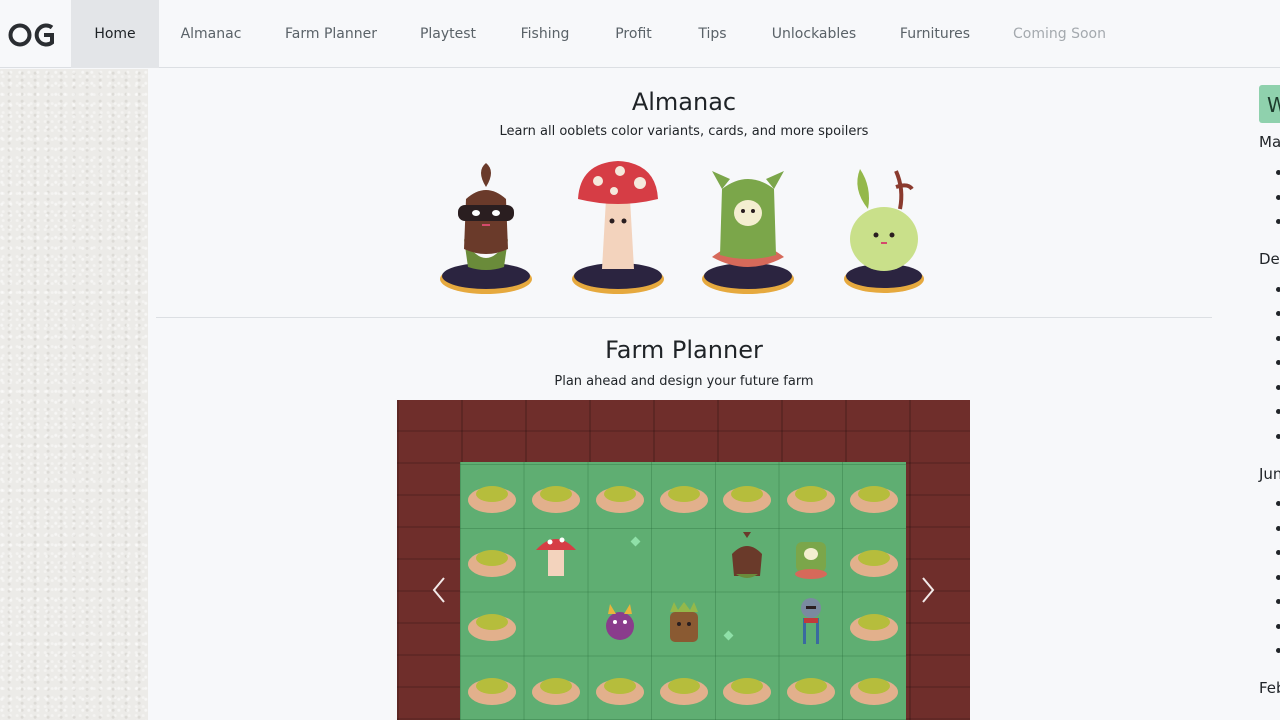  I want to click on nav-fishing: Fishing, so click(545, 34).